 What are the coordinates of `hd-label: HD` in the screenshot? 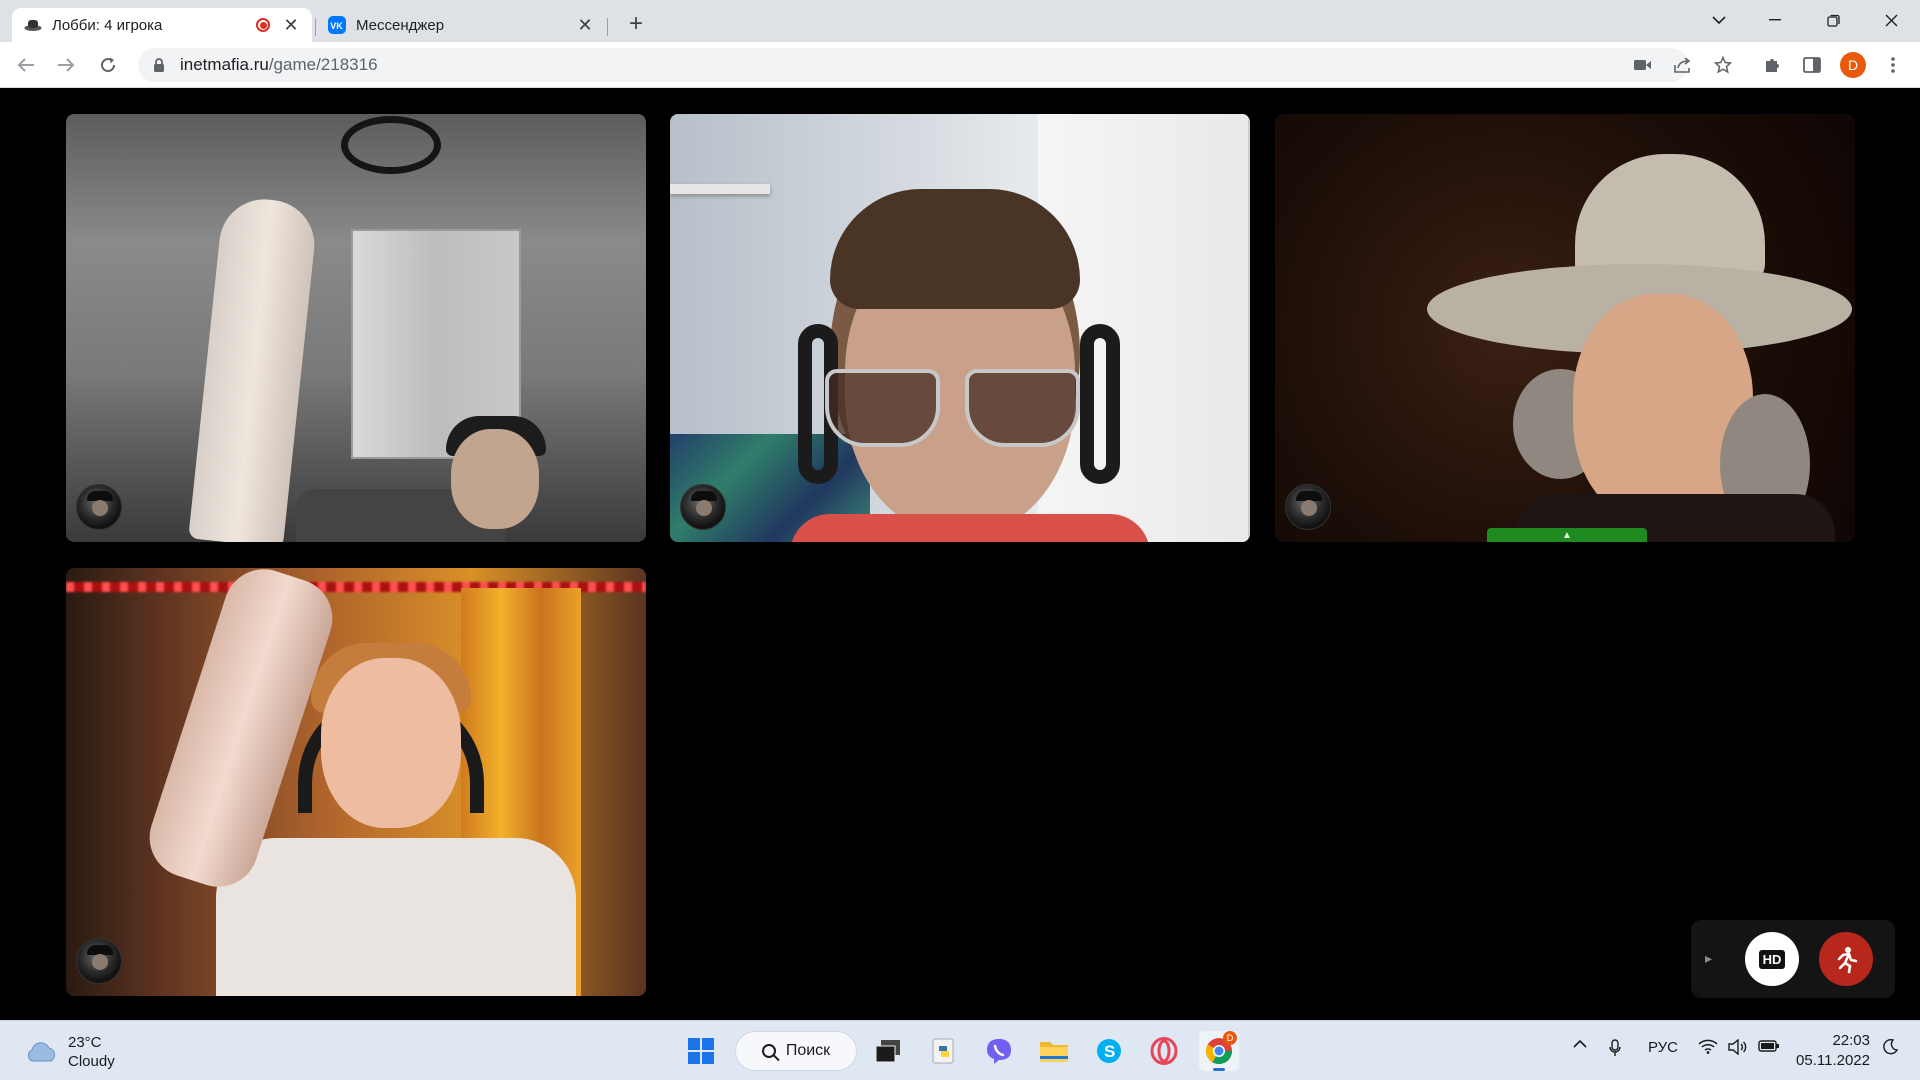 It's located at (1772, 959).